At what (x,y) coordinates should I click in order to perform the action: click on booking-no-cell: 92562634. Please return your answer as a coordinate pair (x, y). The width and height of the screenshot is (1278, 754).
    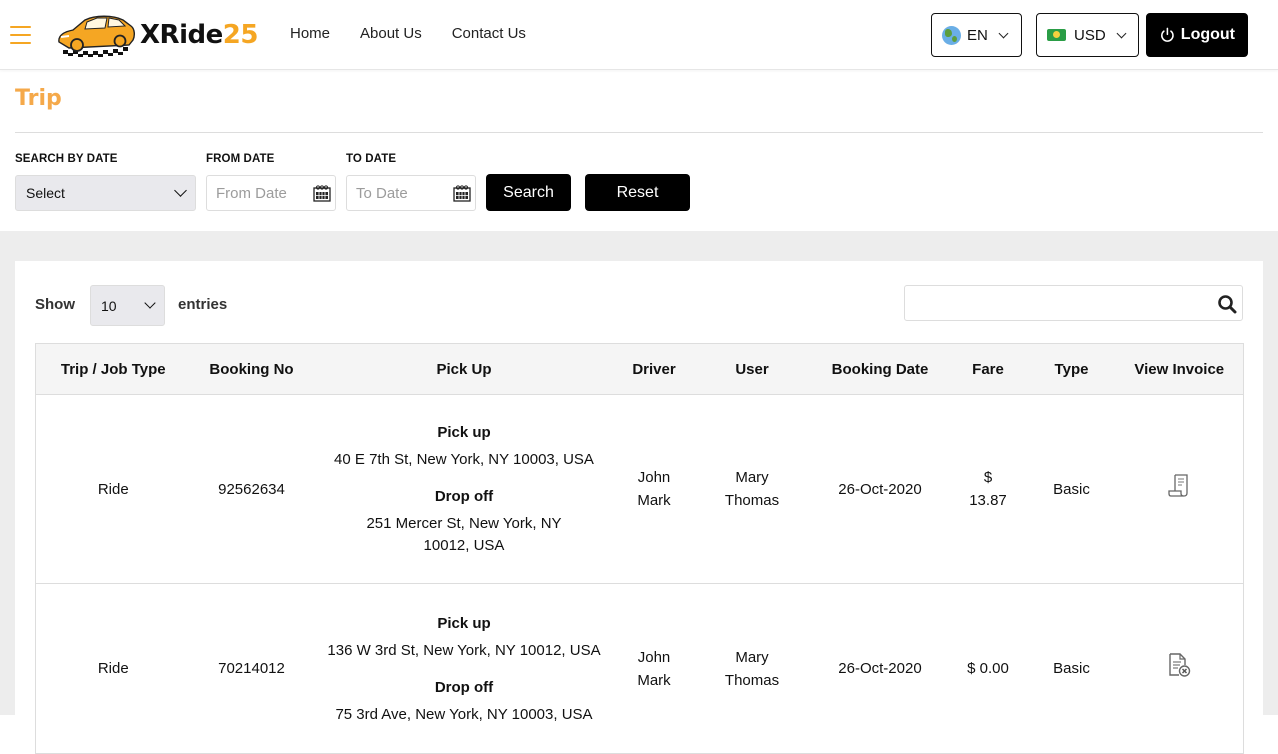
    Looking at the image, I should click on (251, 489).